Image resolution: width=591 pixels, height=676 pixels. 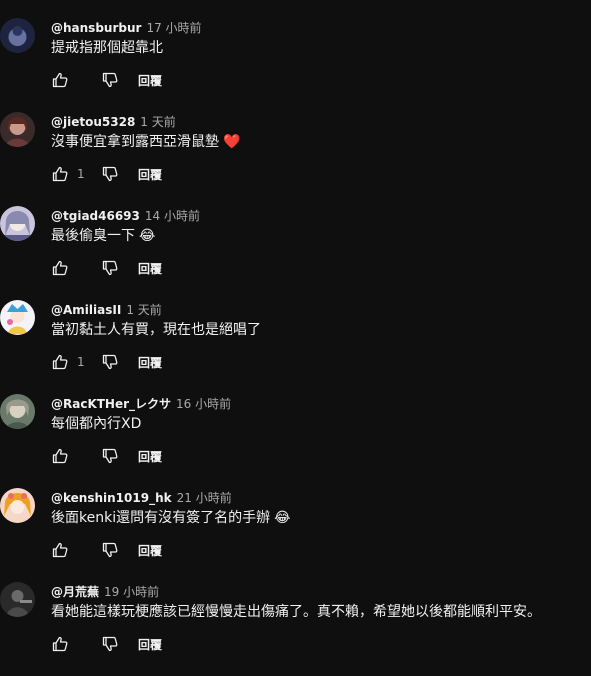 I want to click on comment-author: @AmiliasII, so click(x=86, y=310).